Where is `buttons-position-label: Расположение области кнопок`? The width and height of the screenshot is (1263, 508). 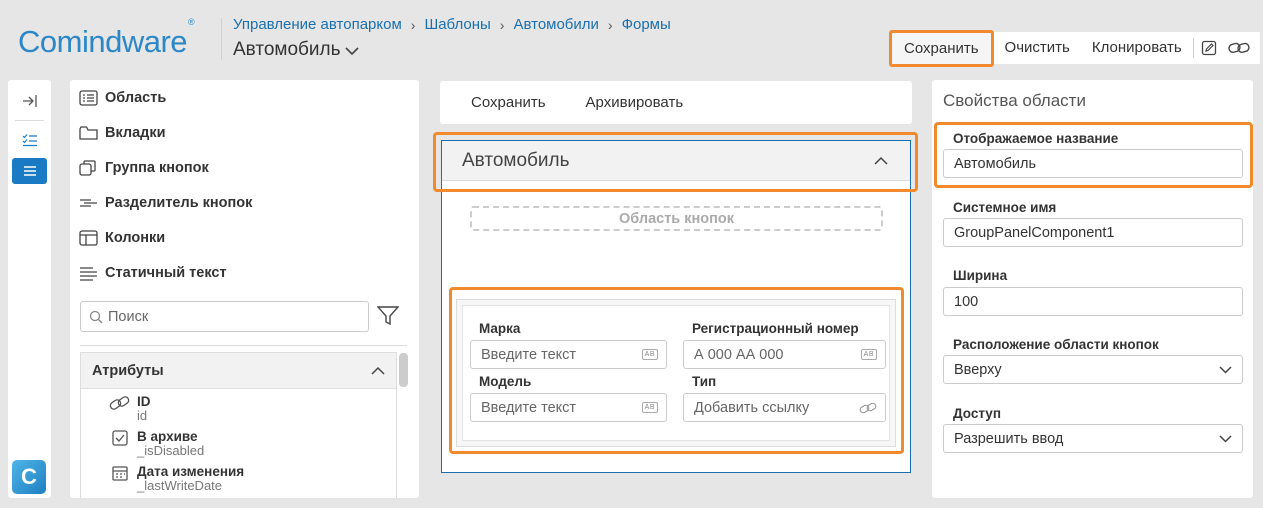 buttons-position-label: Расположение области кнопок is located at coordinates (1056, 344).